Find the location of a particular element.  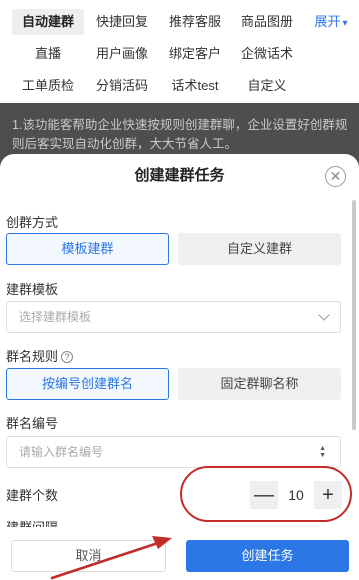

tab-wecom-script: 企微话术 is located at coordinates (267, 54).